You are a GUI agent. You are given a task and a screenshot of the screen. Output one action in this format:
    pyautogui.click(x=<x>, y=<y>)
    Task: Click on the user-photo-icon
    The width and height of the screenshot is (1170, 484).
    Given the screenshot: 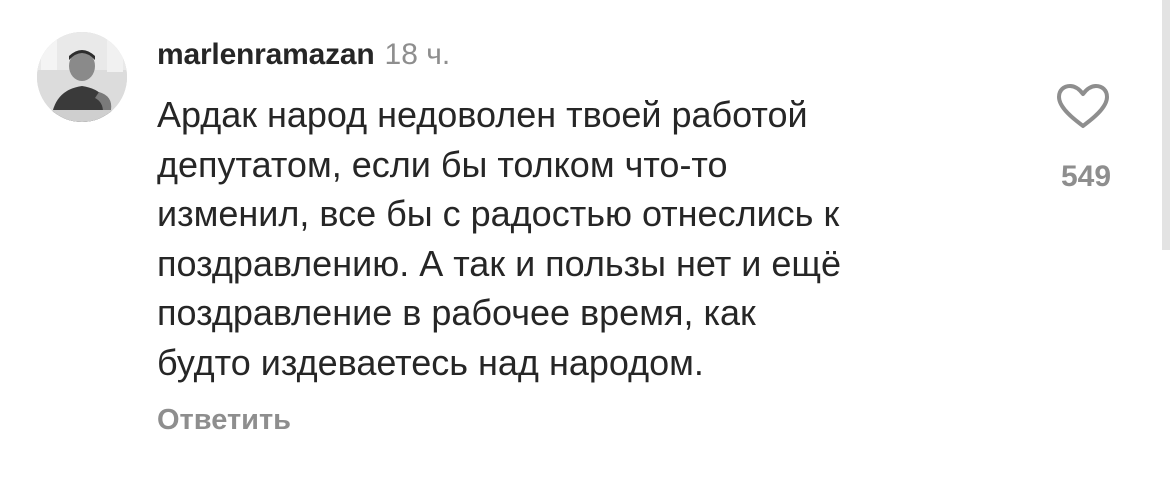 What is the action you would take?
    pyautogui.click(x=82, y=77)
    